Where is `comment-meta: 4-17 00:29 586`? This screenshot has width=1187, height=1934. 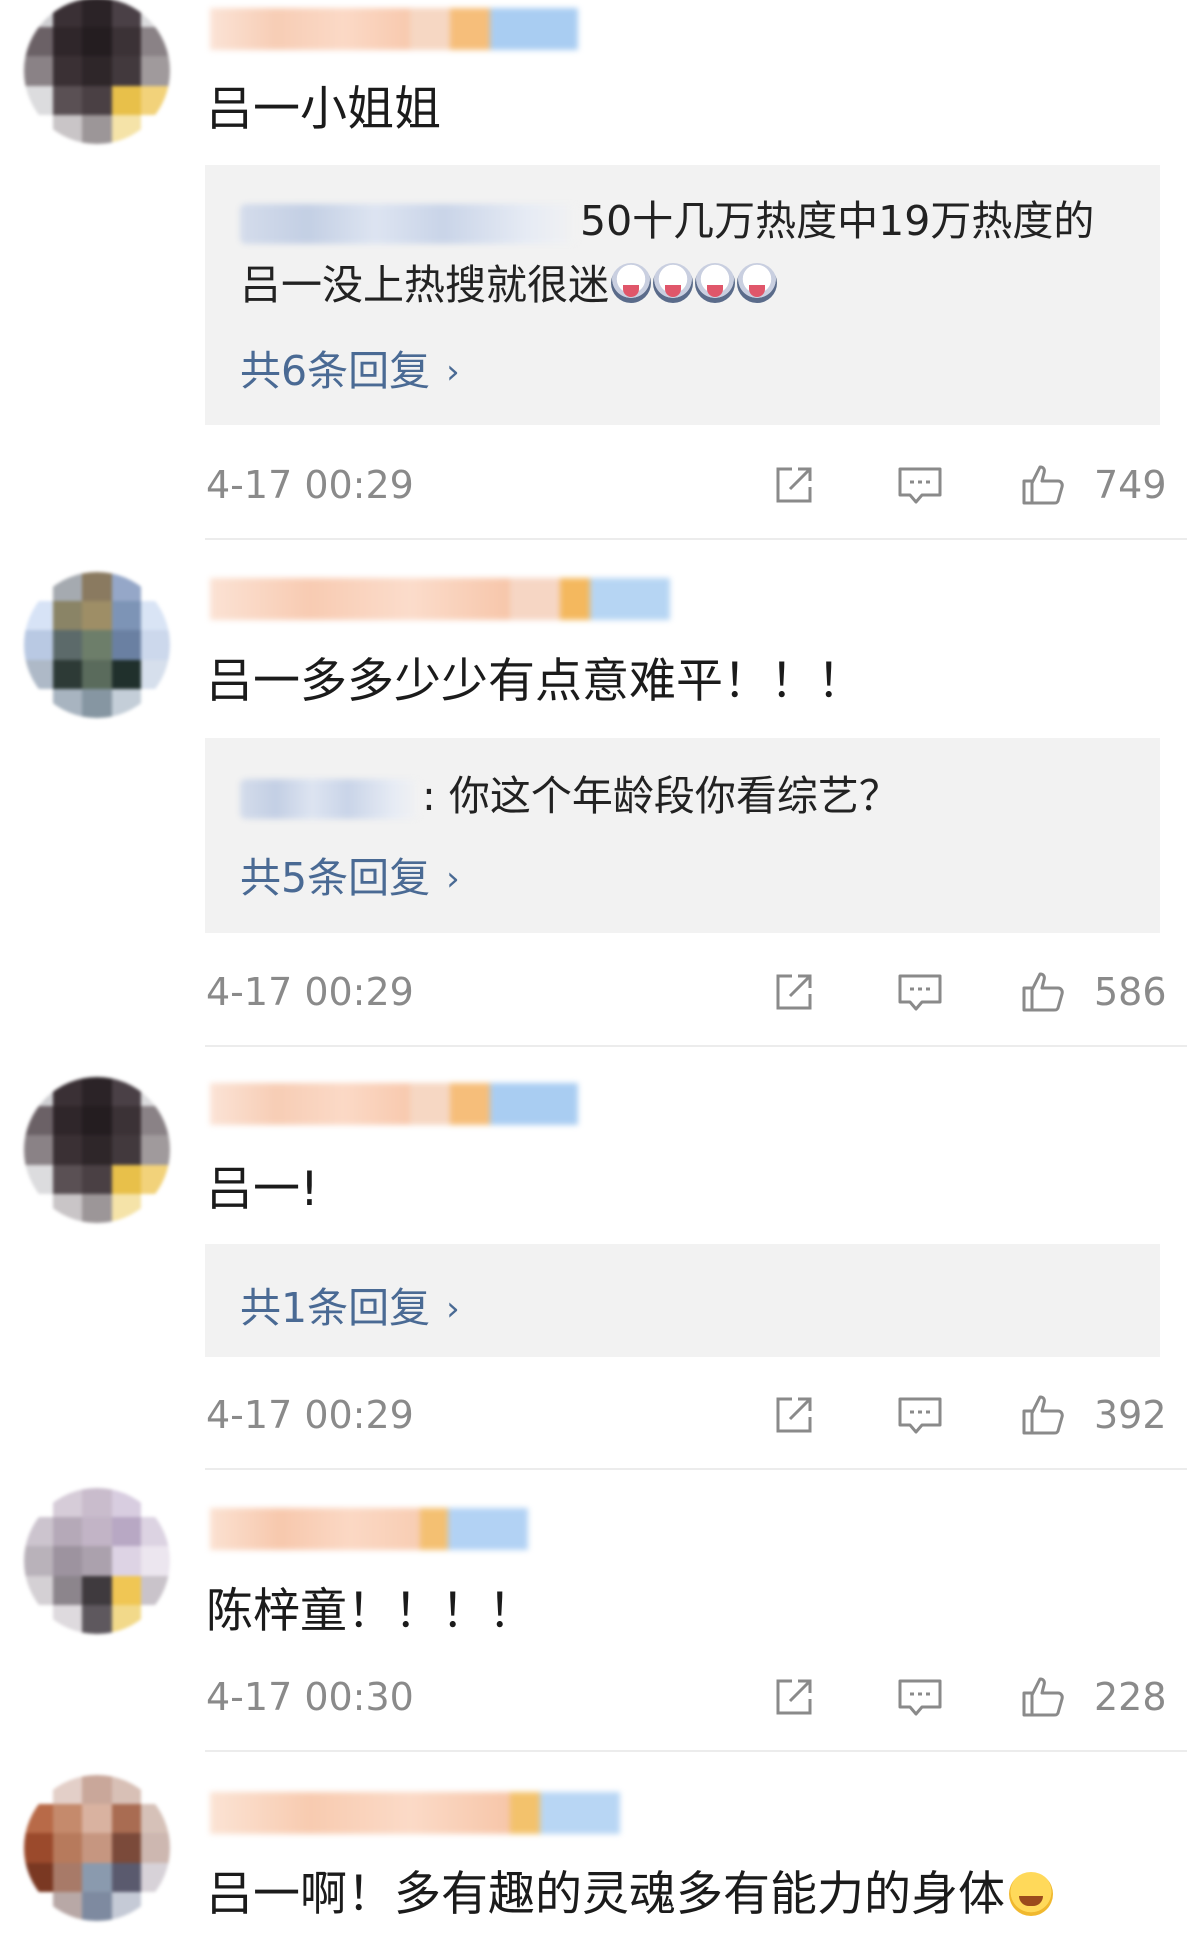 comment-meta: 4-17 00:29 586 is located at coordinates (593, 992).